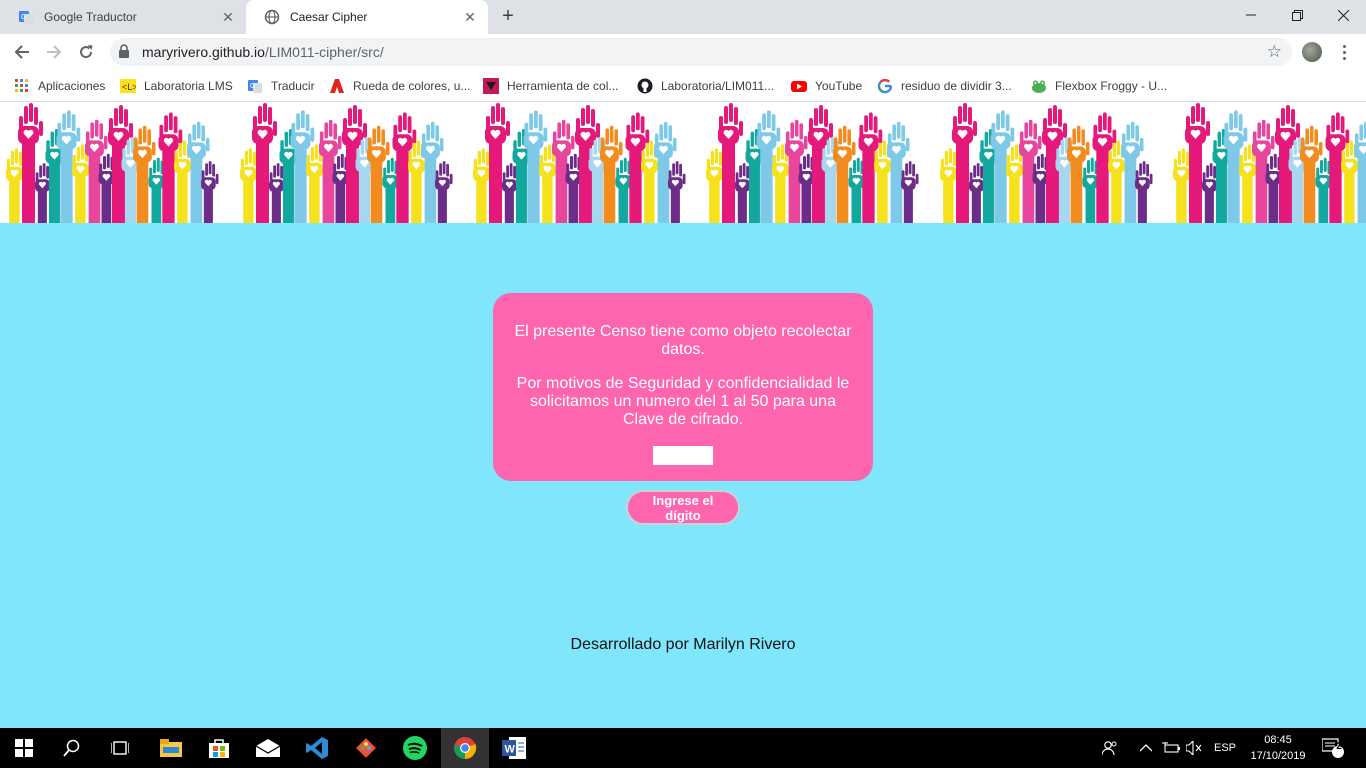 The height and width of the screenshot is (768, 1366). Describe the element at coordinates (1039, 86) in the screenshot. I see `frog-icon` at that location.